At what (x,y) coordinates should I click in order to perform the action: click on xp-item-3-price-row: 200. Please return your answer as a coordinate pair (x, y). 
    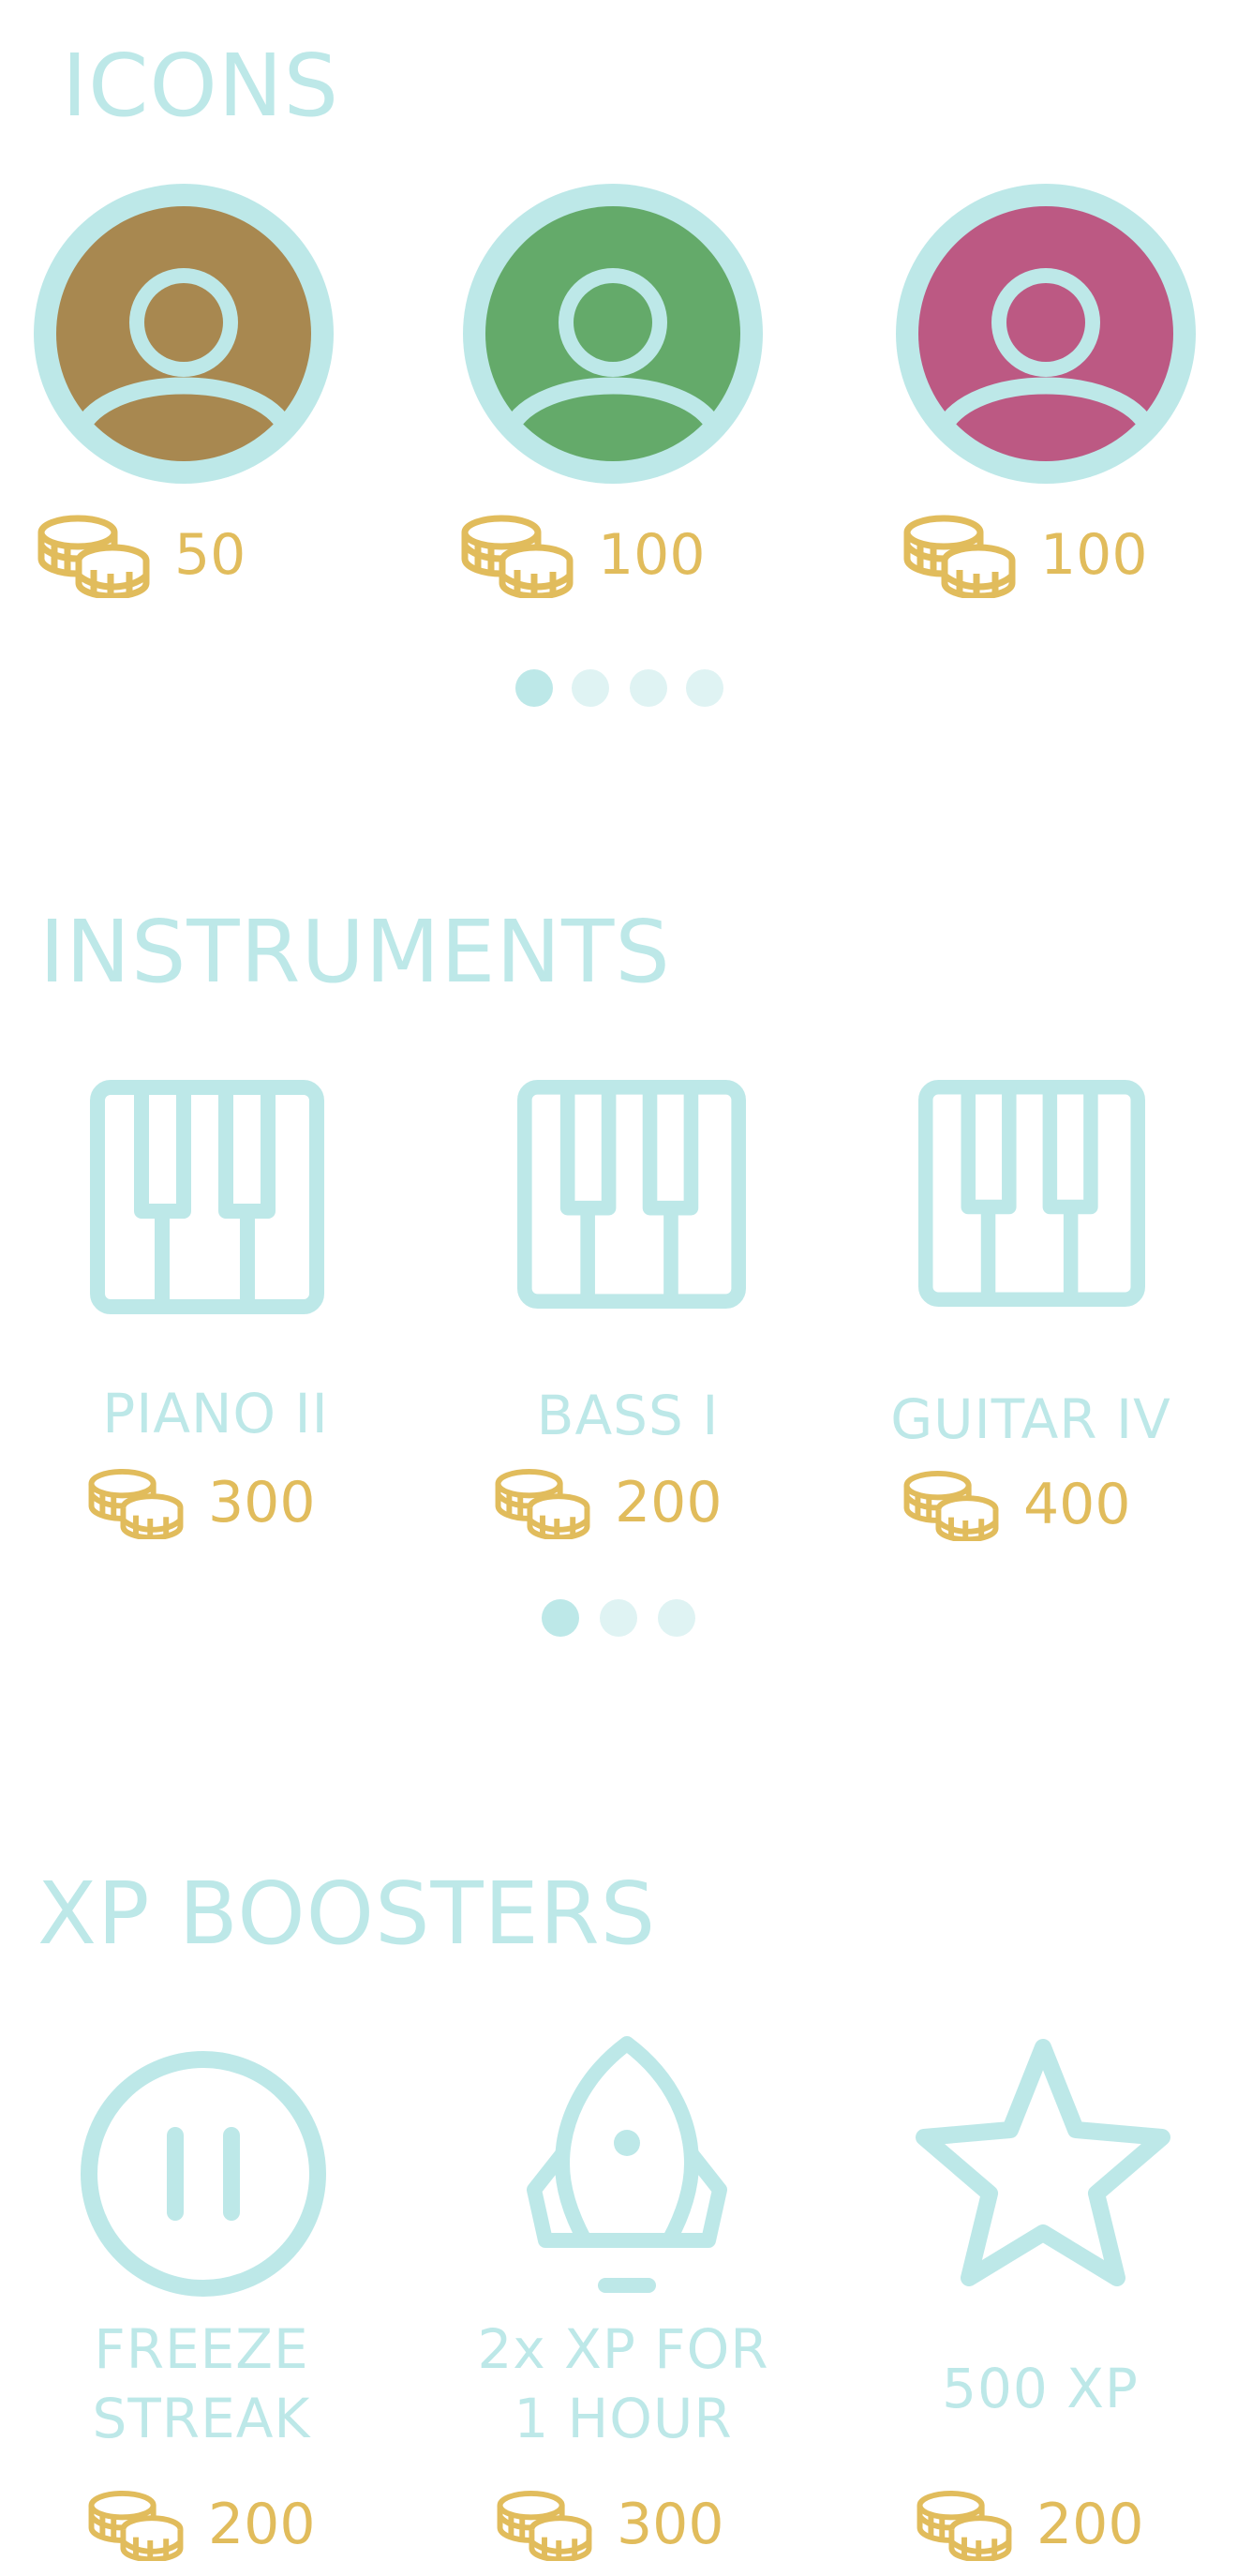
    Looking at the image, I should click on (1029, 2525).